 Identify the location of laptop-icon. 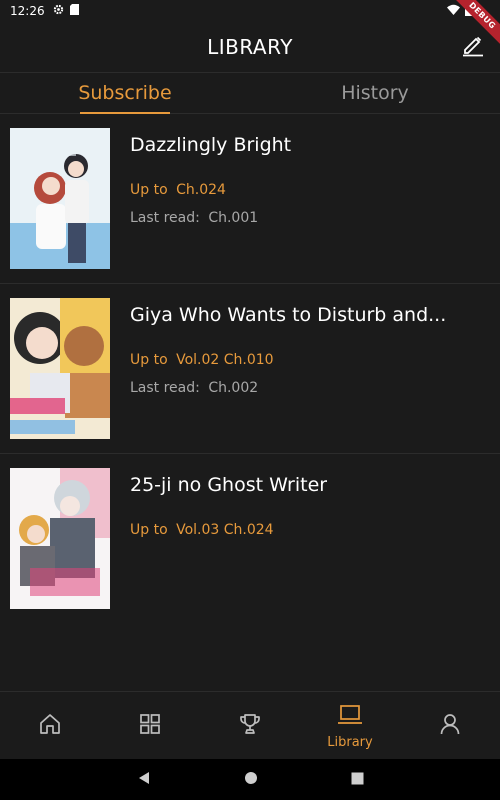
(350, 717).